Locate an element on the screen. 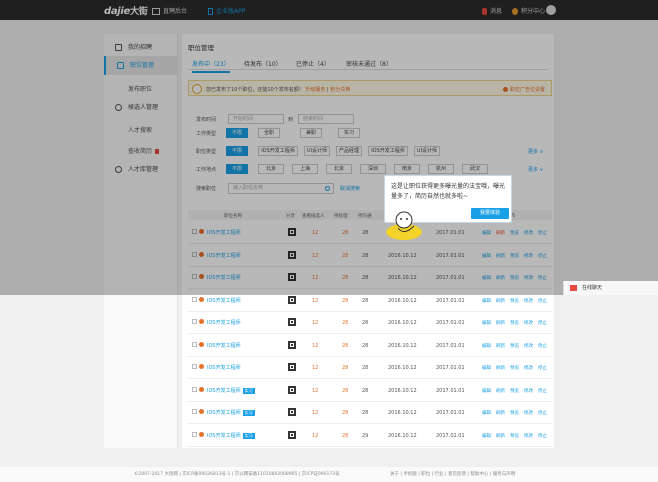  cancel-search-button: 取消搜索 is located at coordinates (350, 188).